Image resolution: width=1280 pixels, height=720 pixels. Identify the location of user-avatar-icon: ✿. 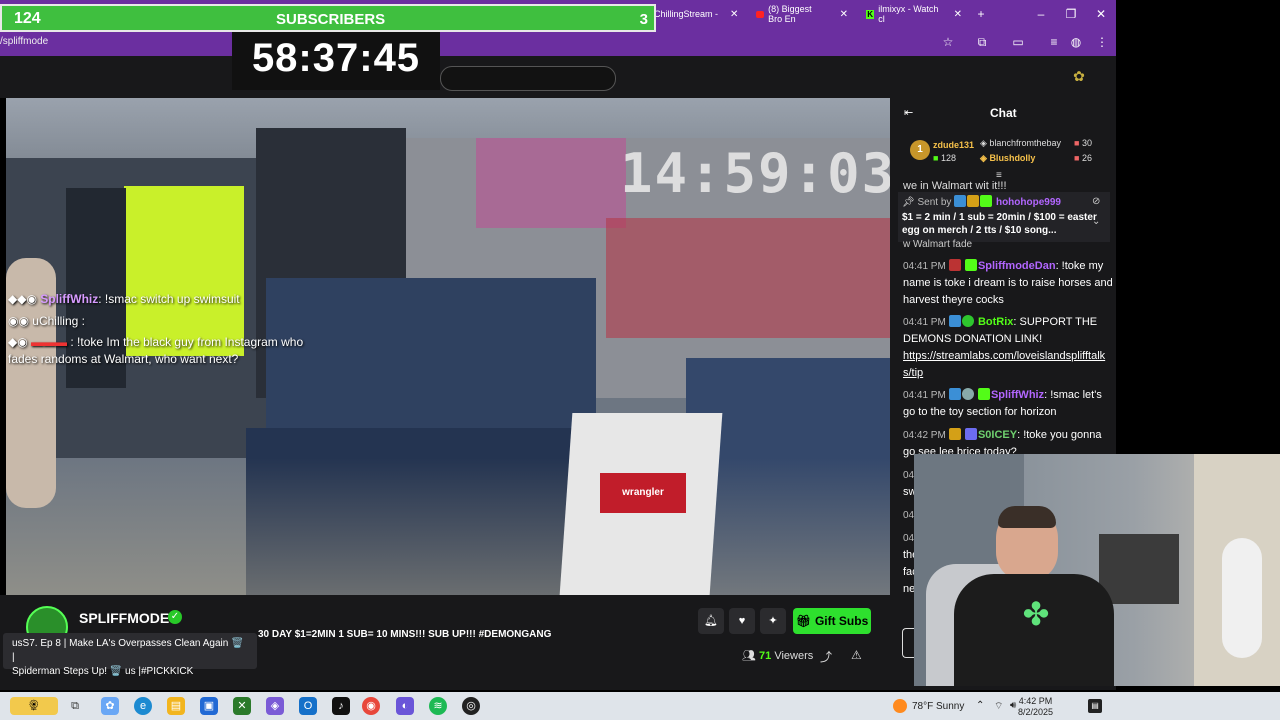
(1079, 77).